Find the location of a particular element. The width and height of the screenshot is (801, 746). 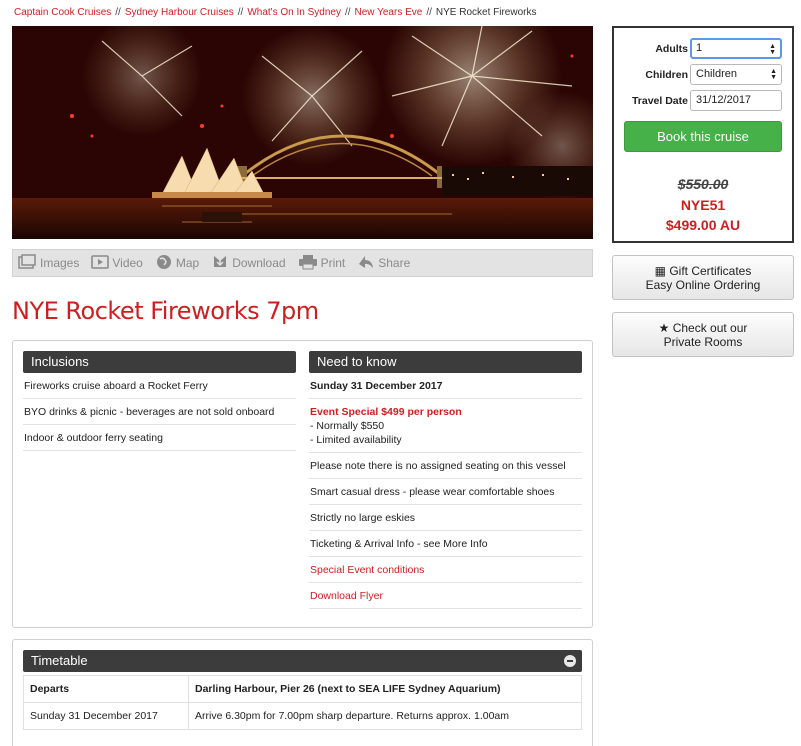

images-icon is located at coordinates (28, 263).